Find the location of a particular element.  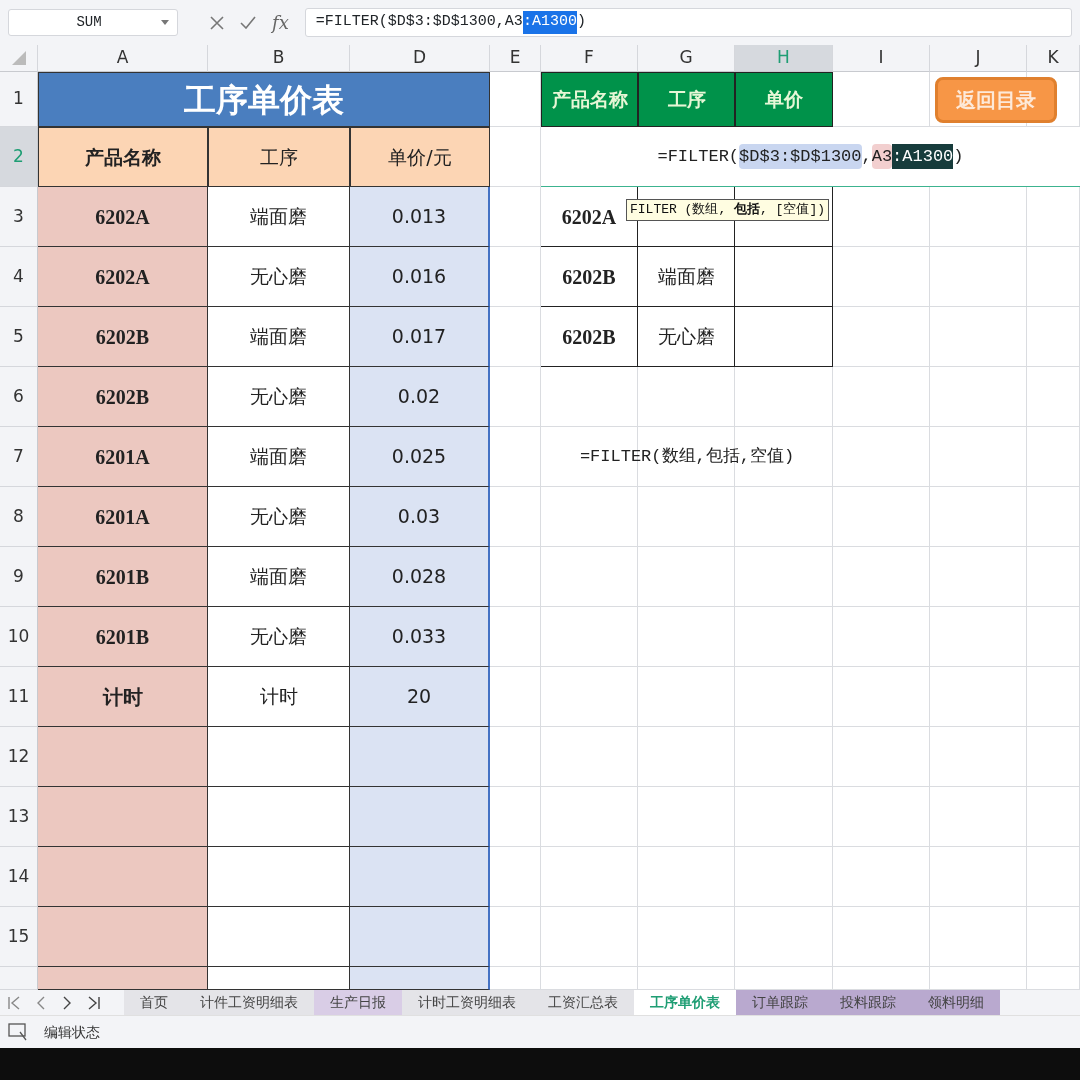

name-box: SUM is located at coordinates (93, 22).